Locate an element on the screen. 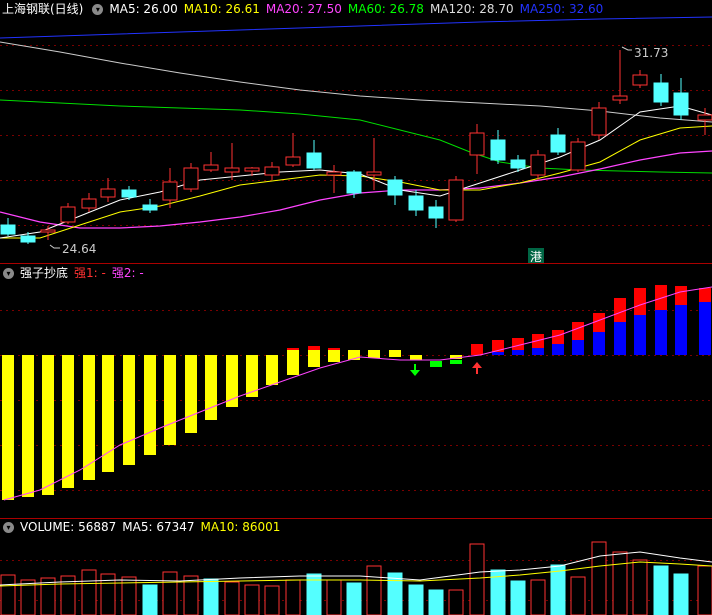 This screenshot has height=615, width=712. ma250-line is located at coordinates (356, 27).